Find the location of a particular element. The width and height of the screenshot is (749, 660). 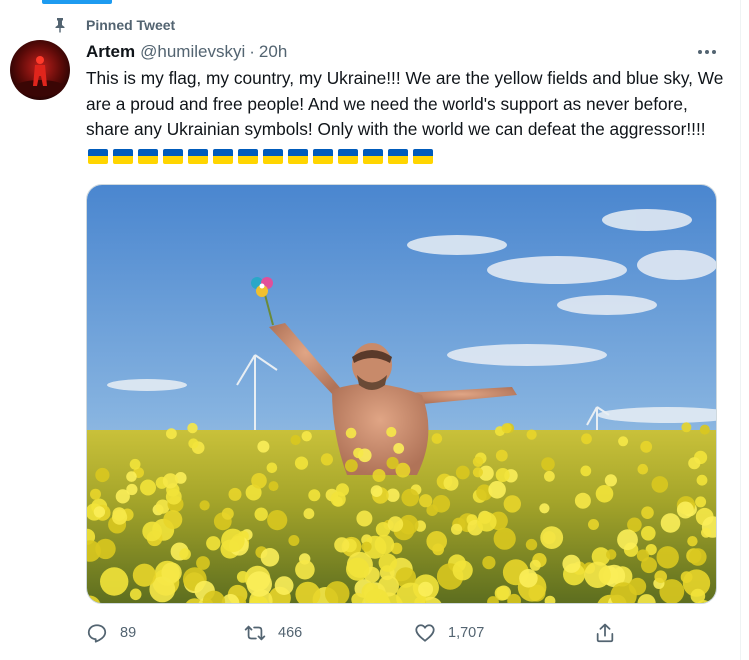

author-name: Artem is located at coordinates (110, 52).